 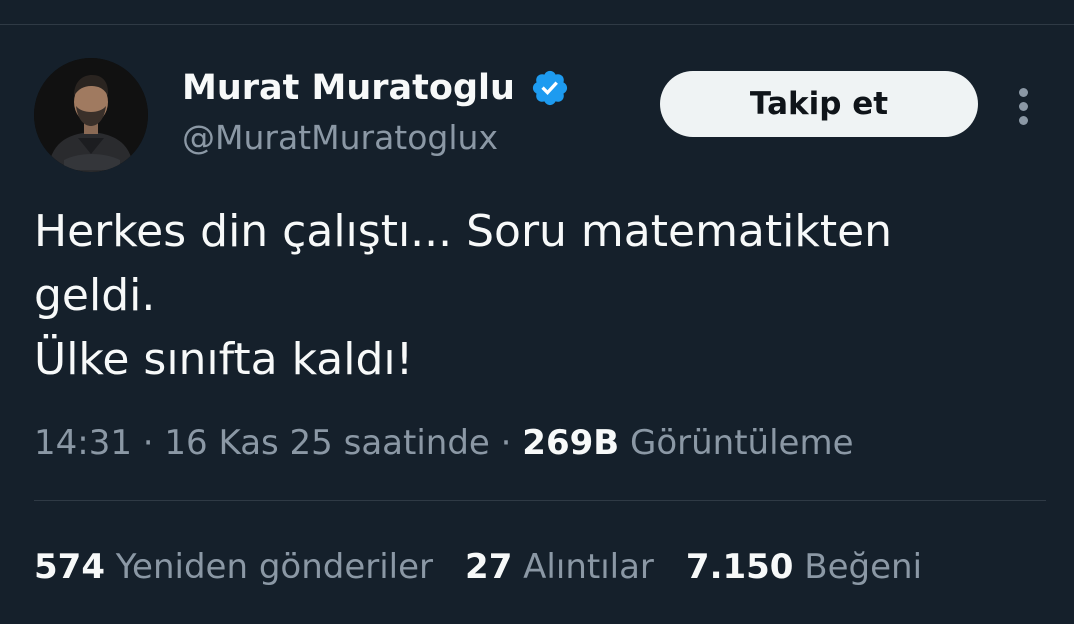 I want to click on tweet-line: geldi., so click(x=95, y=295).